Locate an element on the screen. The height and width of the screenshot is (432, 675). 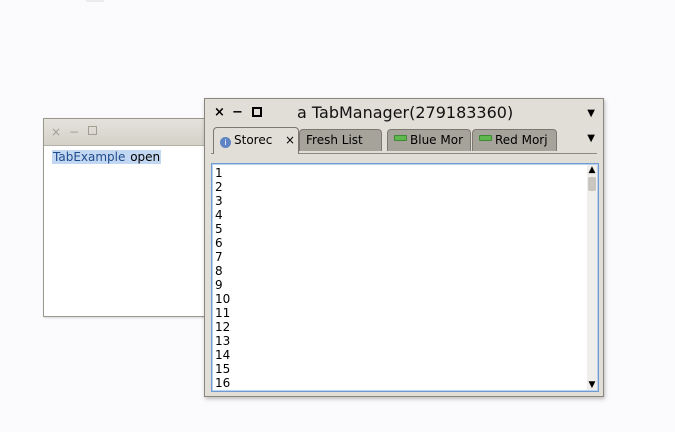
list-item: 5 is located at coordinates (222, 229).